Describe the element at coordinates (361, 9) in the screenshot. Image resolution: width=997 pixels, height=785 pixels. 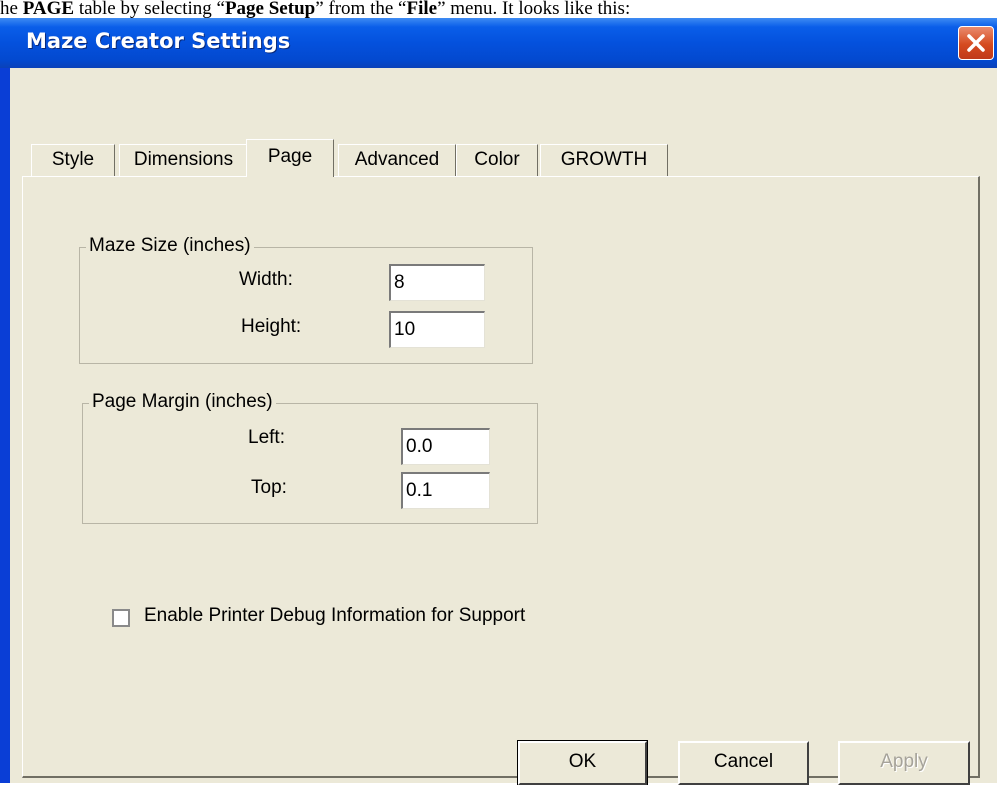
I see `caption-text: ” from the “` at that location.